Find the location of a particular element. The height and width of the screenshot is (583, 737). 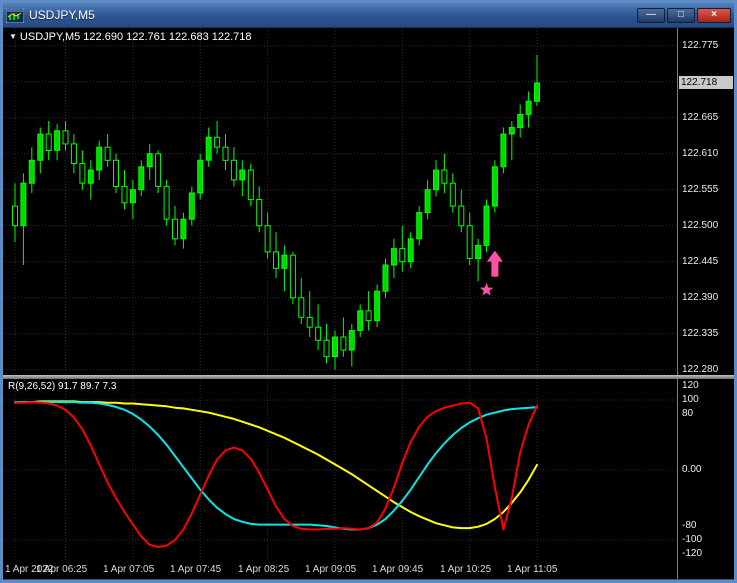

price-axis-label: 122.335 is located at coordinates (700, 333).